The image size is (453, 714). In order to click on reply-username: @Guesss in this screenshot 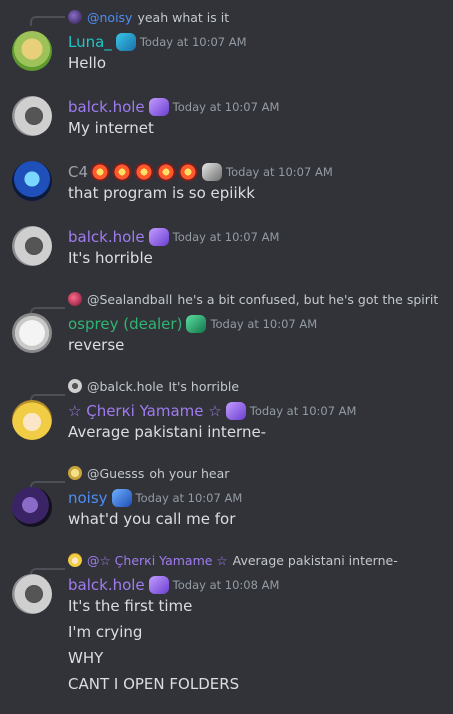, I will do `click(115, 473)`.